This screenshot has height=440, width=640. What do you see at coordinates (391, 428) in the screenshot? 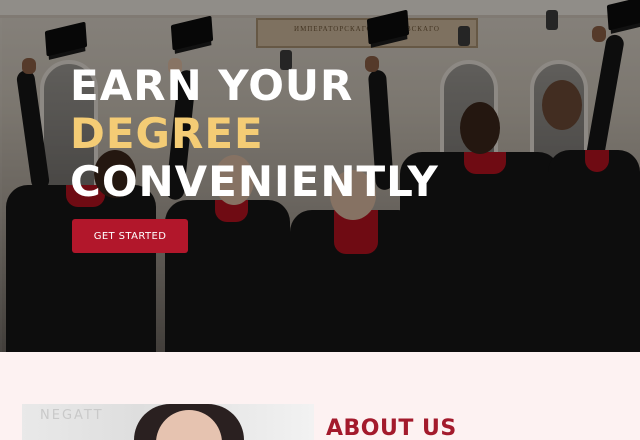
I see `about-title: ABOUT US` at bounding box center [391, 428].